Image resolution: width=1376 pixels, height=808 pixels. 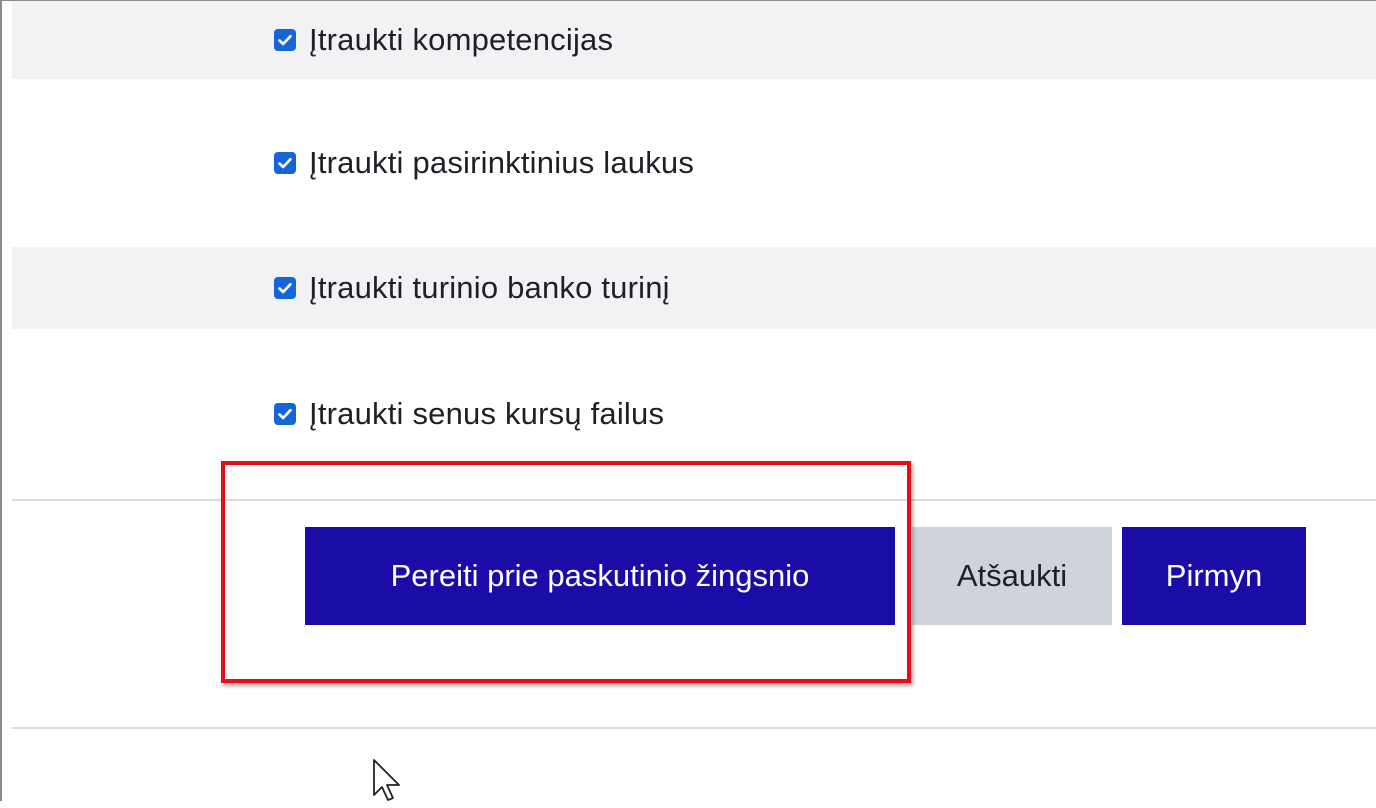 I want to click on option-label: Įtraukti turinio banko turinį, so click(x=489, y=288).